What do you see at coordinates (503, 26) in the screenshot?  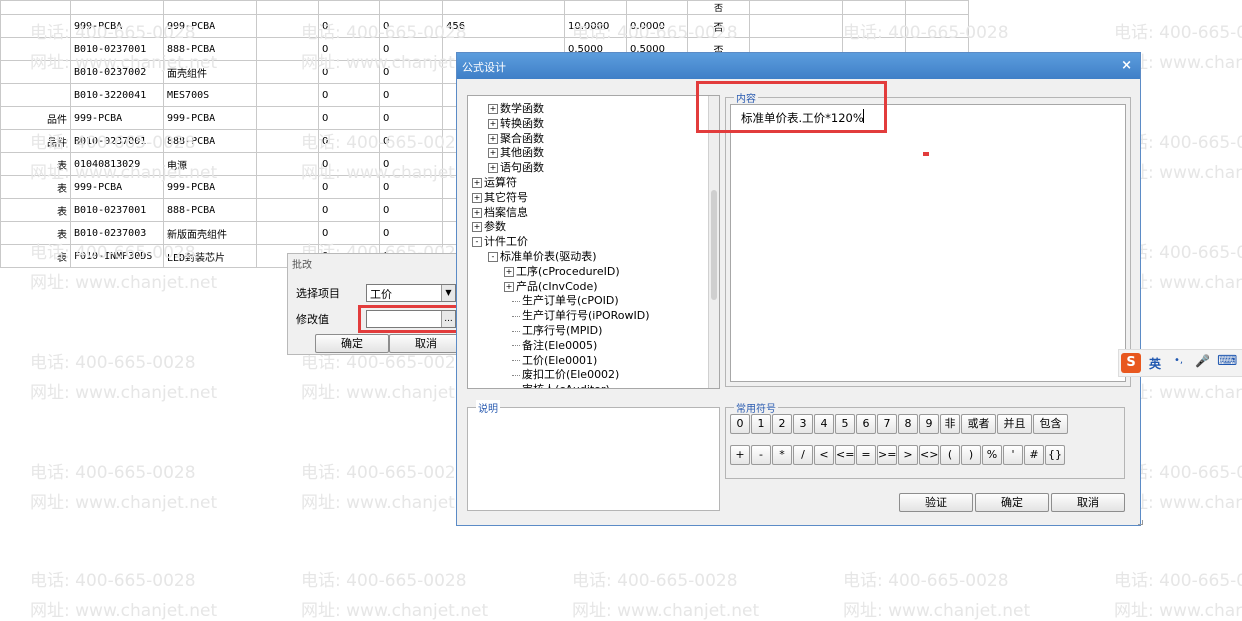 I see `grid-cell: 456` at bounding box center [503, 26].